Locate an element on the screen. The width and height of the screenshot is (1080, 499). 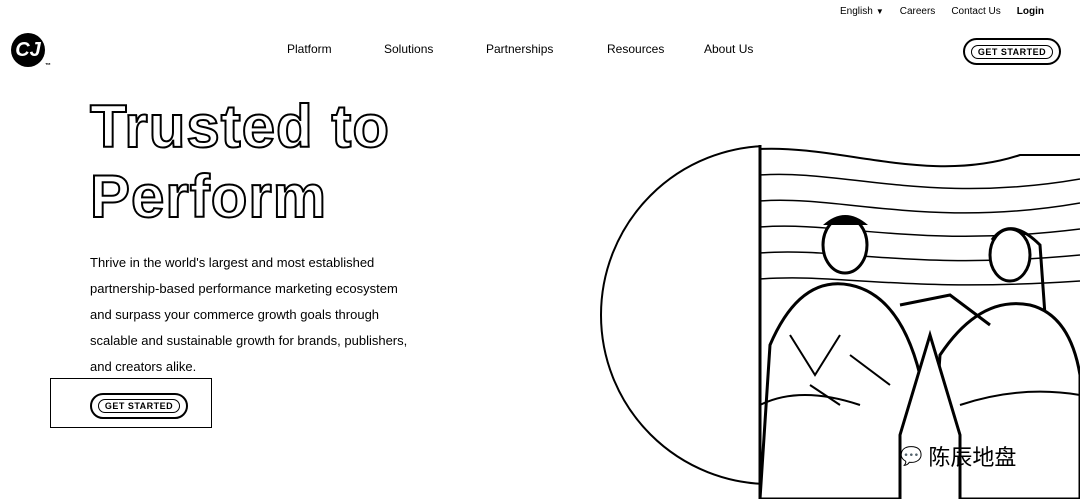
nav-partnerships: Partnerships is located at coordinates (519, 49).